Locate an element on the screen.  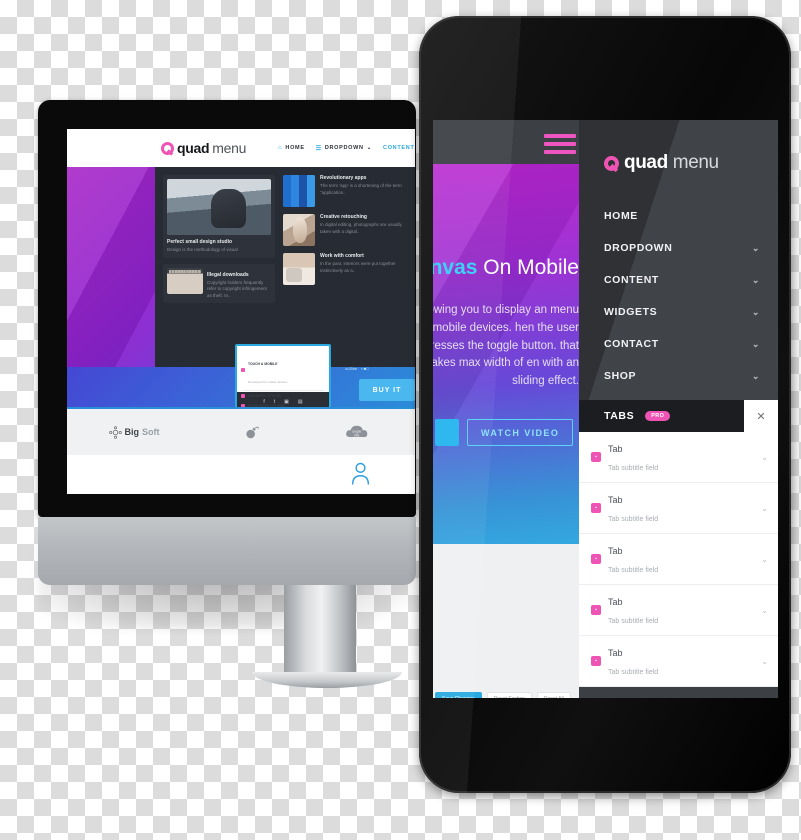
mobile-hero-buttons: WATCH VIDEO is located at coordinates (504, 432).